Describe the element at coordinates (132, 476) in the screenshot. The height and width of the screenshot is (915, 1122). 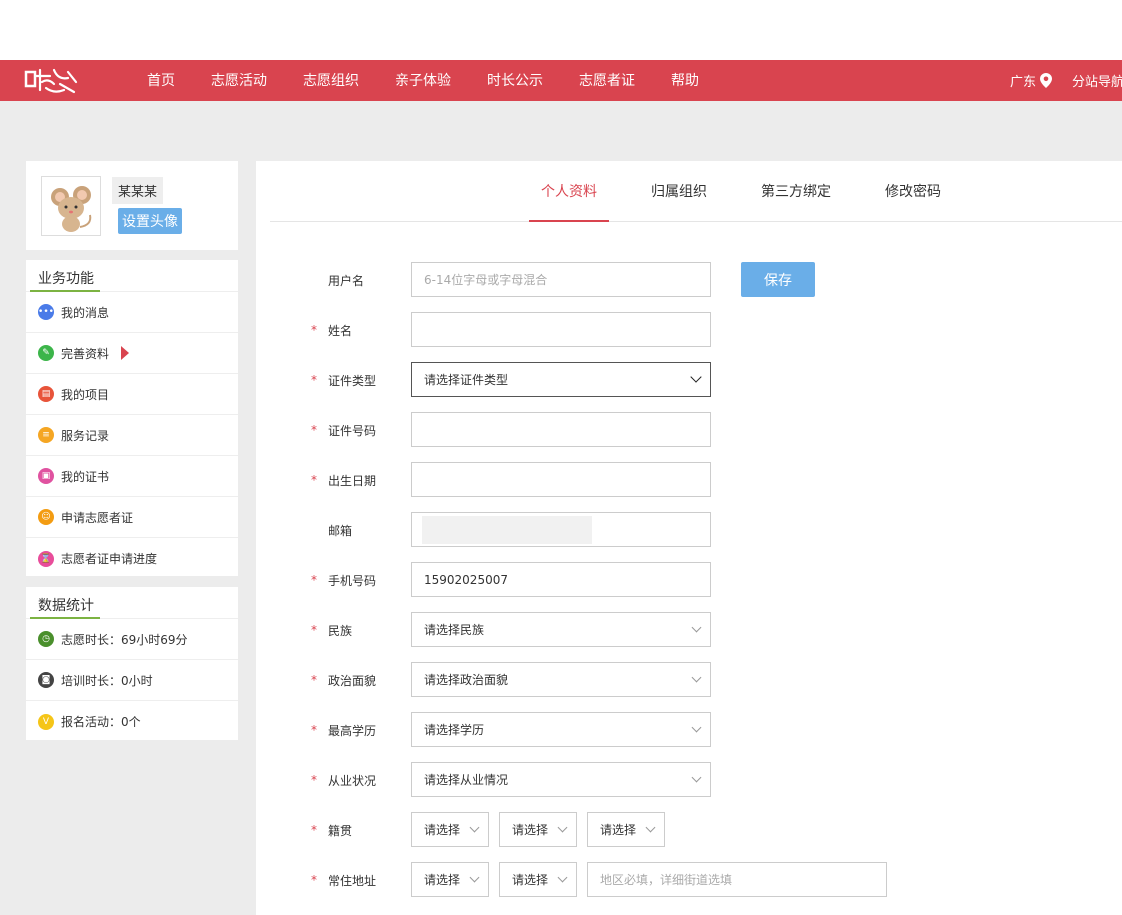
I see `menu-my-certificates: ▣ 我的证书` at that location.